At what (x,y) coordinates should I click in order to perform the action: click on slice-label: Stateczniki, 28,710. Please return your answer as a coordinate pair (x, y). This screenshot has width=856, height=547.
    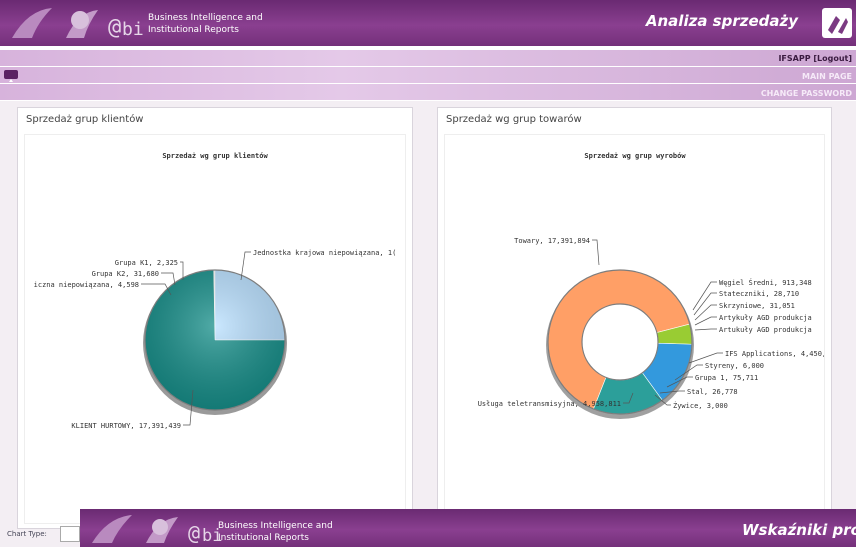
    Looking at the image, I should click on (759, 294).